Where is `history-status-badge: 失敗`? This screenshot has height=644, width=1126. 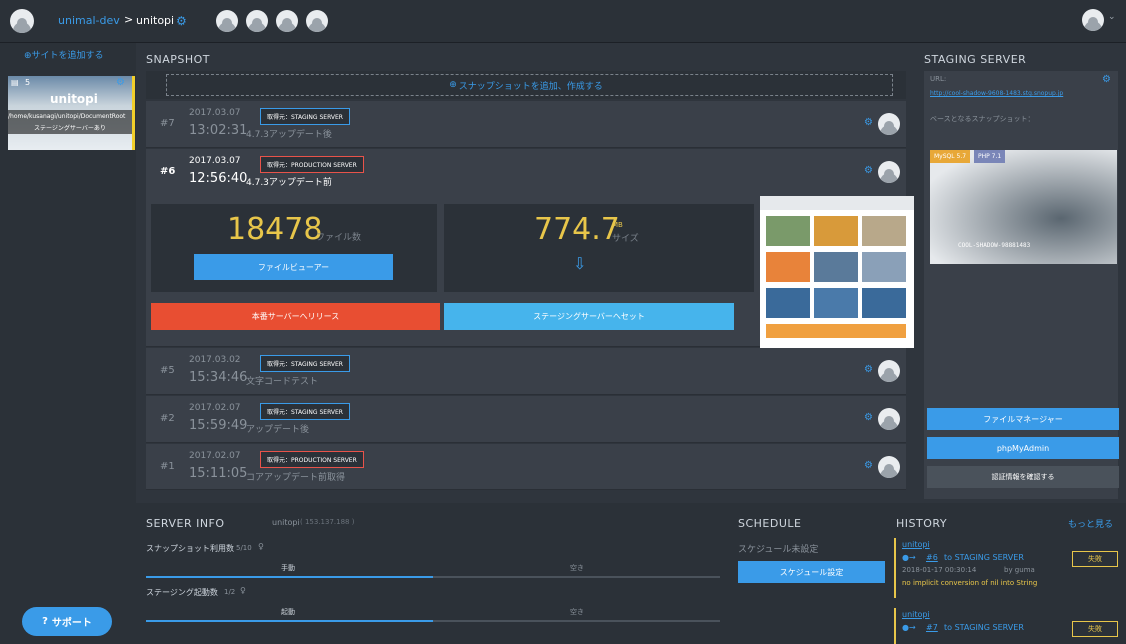 history-status-badge: 失敗 is located at coordinates (1095, 629).